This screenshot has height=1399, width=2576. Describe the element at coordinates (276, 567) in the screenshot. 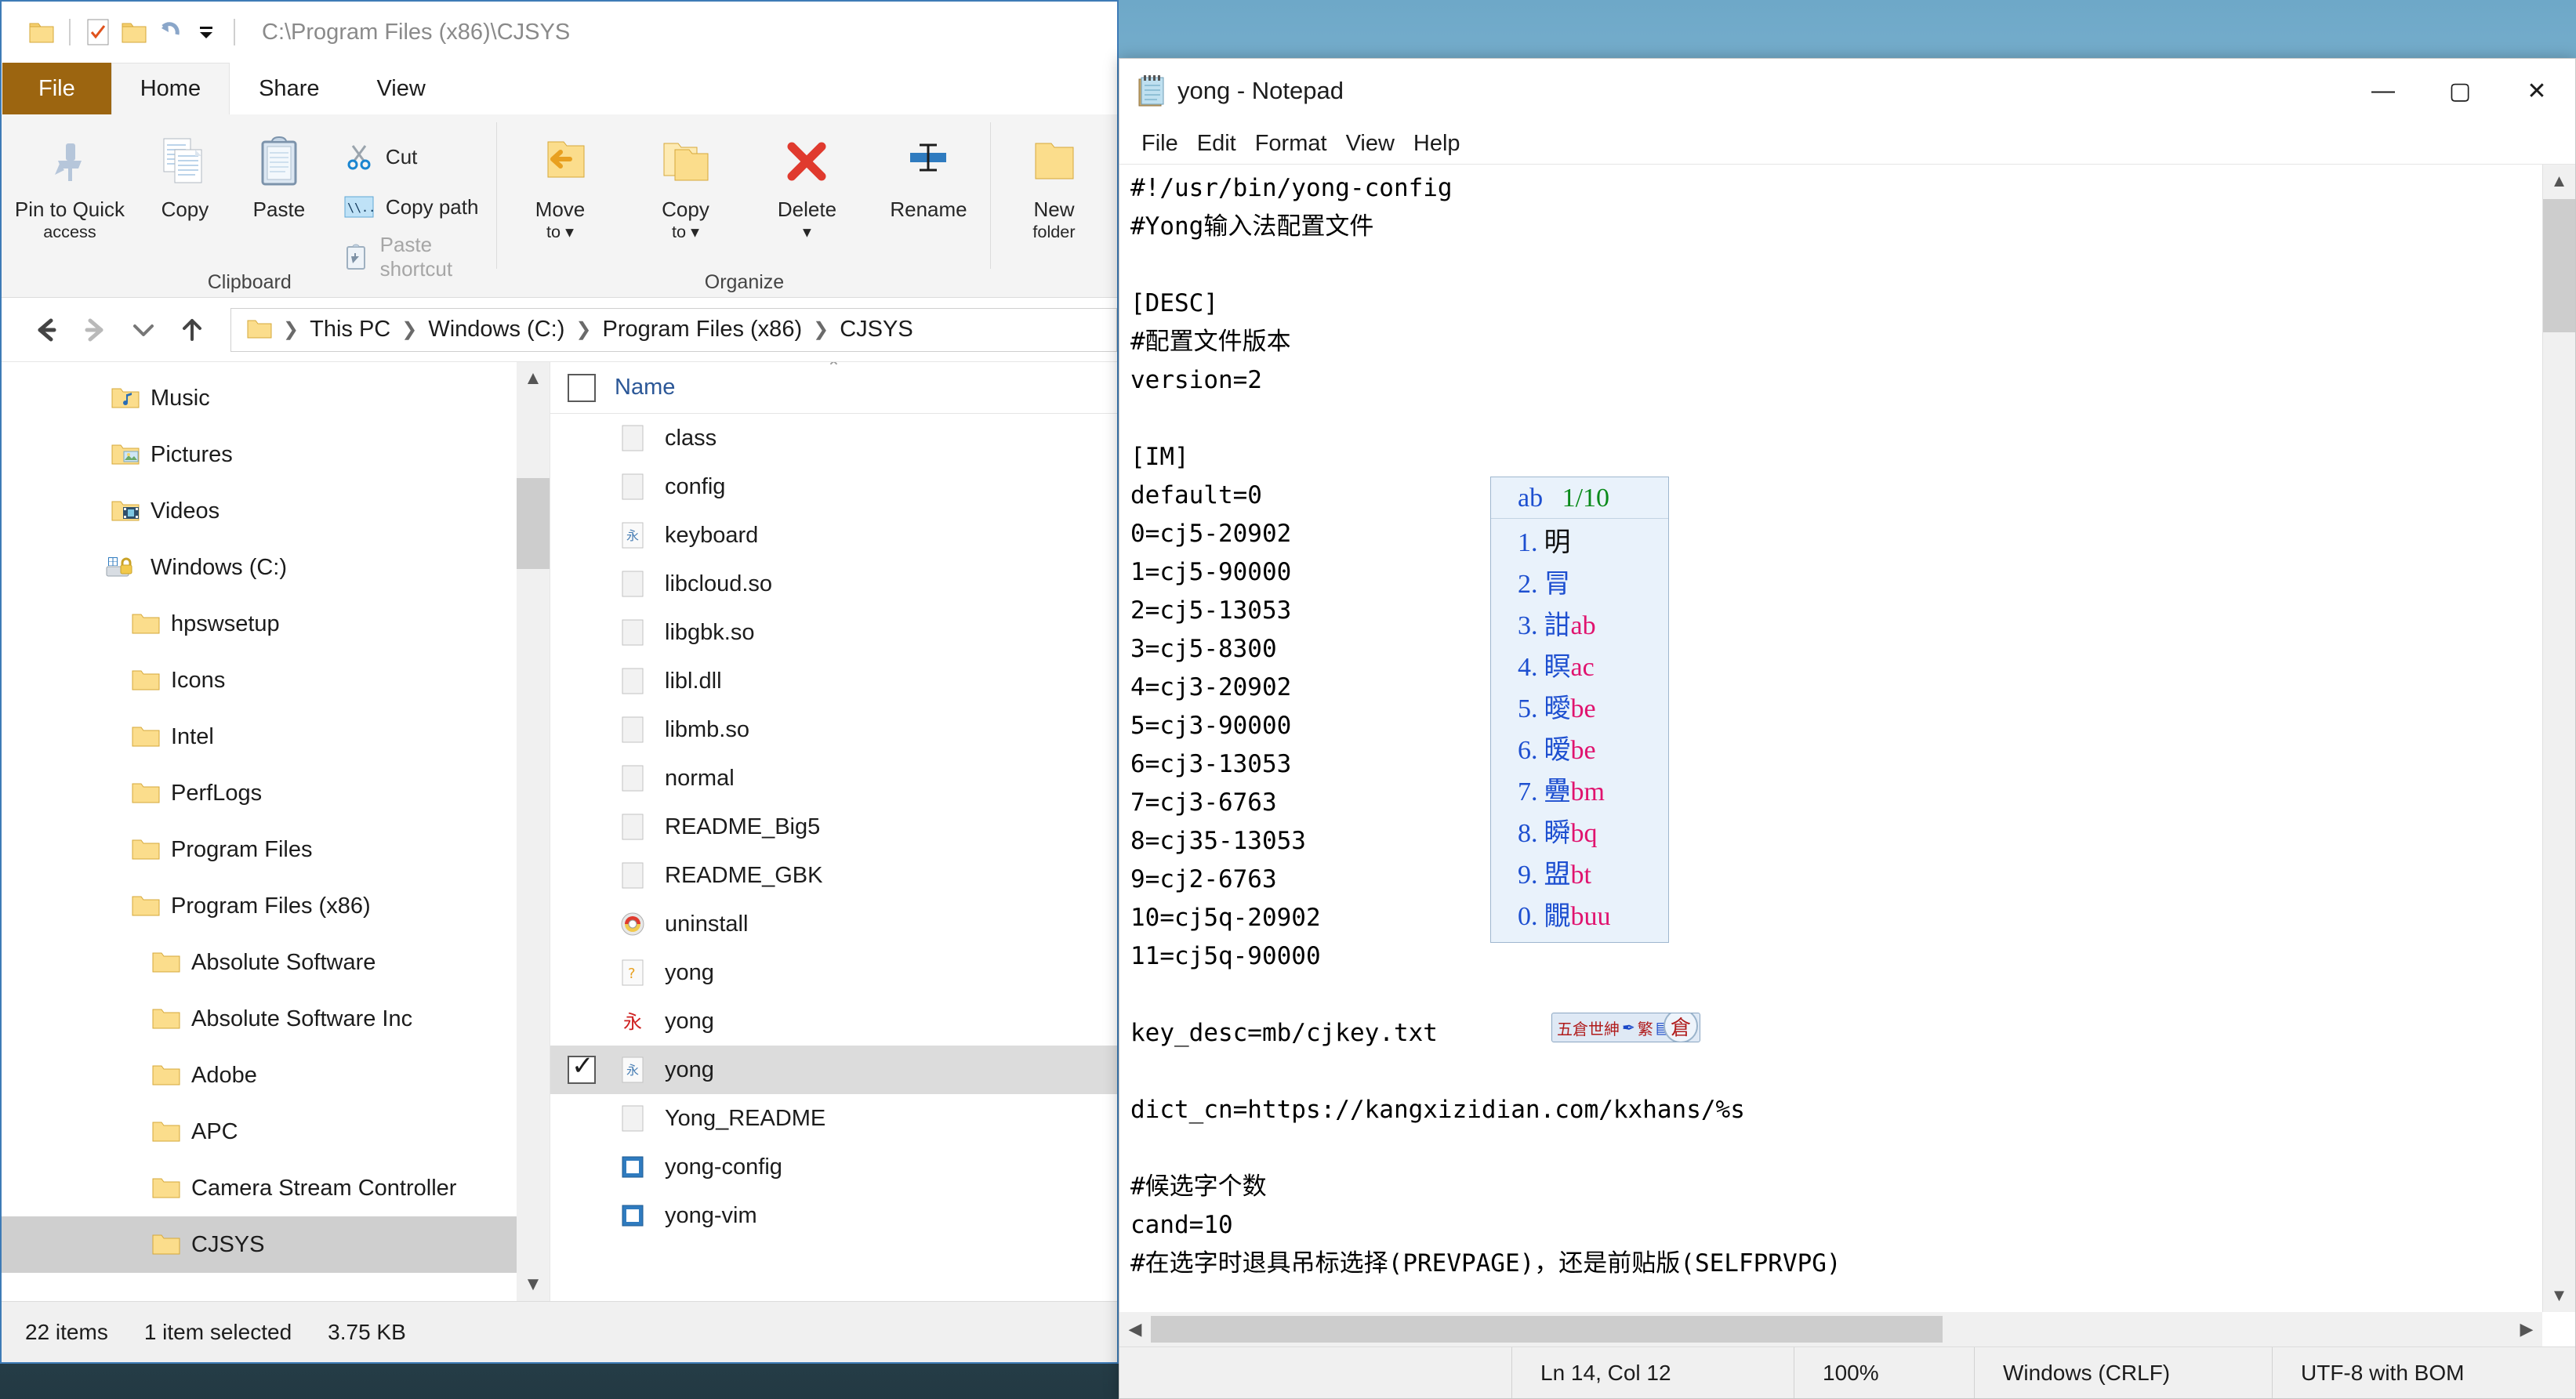

I see `nav-item-windows-c: Windows (C:)` at that location.